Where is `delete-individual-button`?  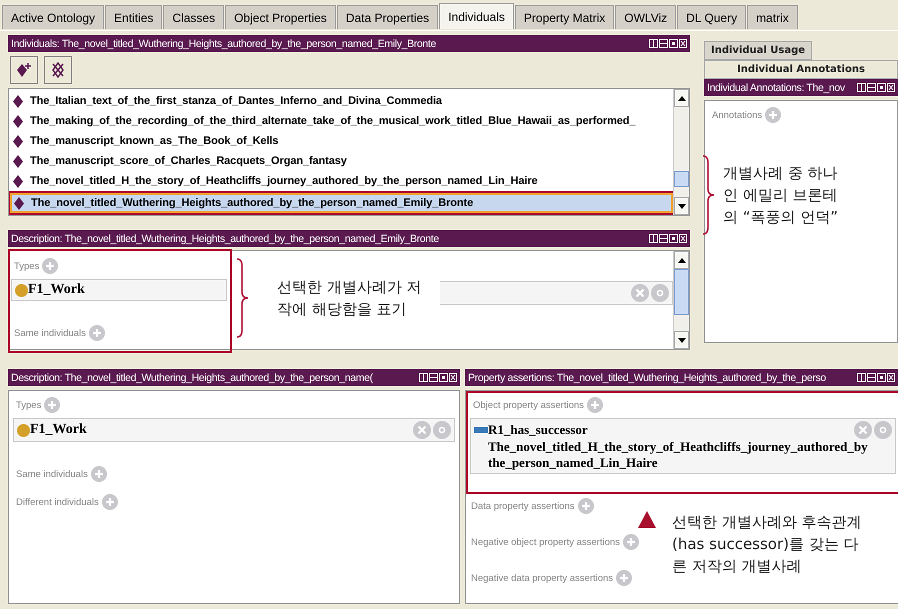
delete-individual-button is located at coordinates (58, 70).